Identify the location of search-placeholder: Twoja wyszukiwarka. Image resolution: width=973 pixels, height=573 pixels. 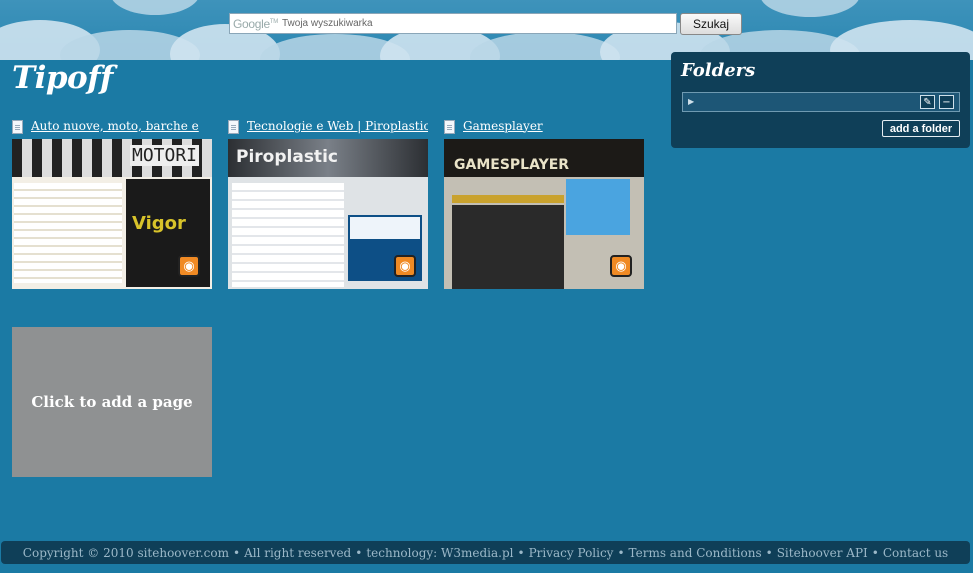
(327, 23).